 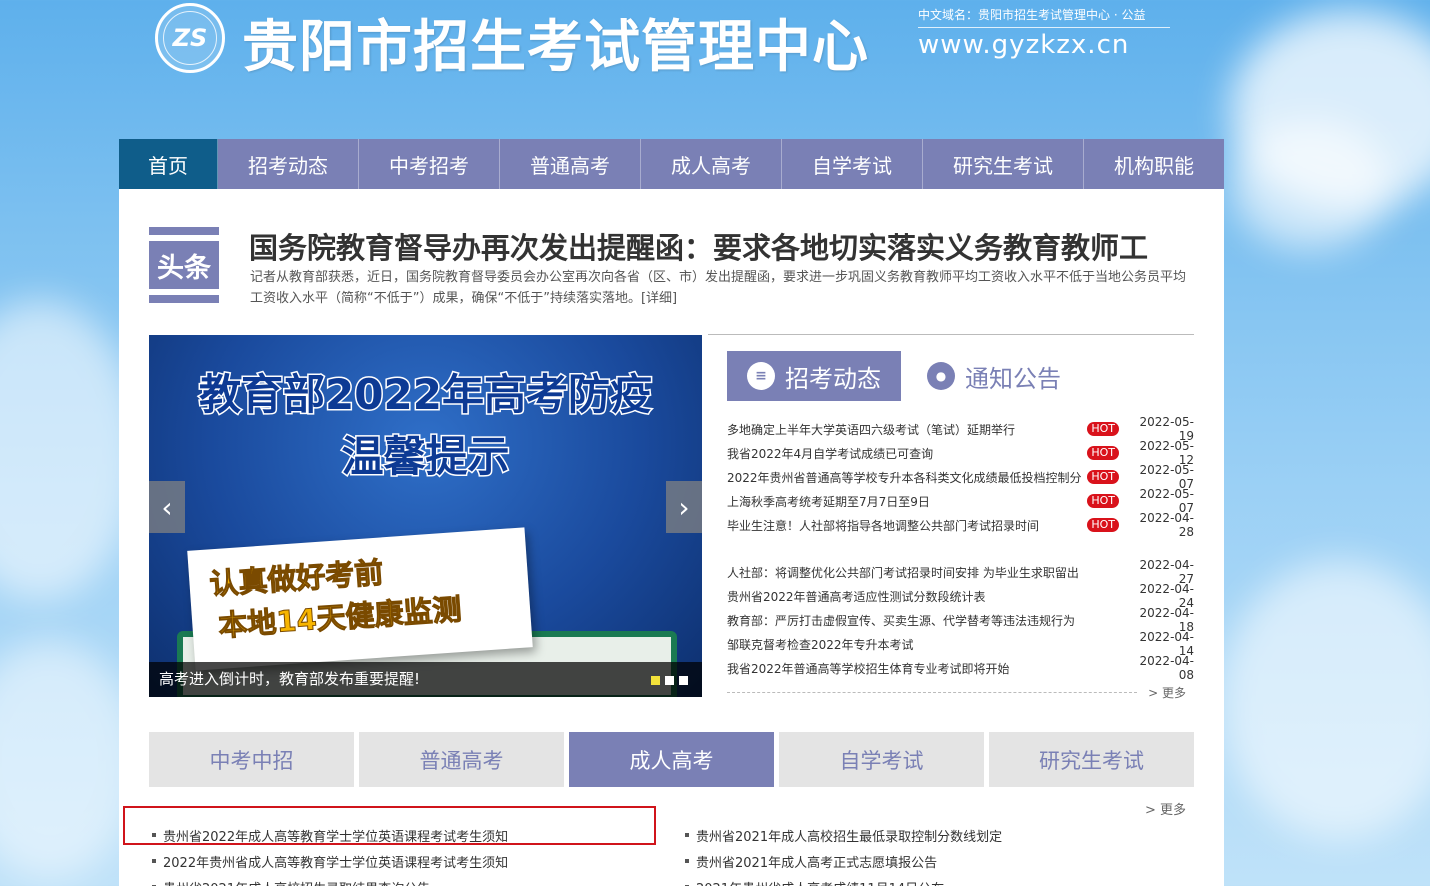 What do you see at coordinates (570, 164) in the screenshot?
I see `nav-item-gaokao: 普通高考` at bounding box center [570, 164].